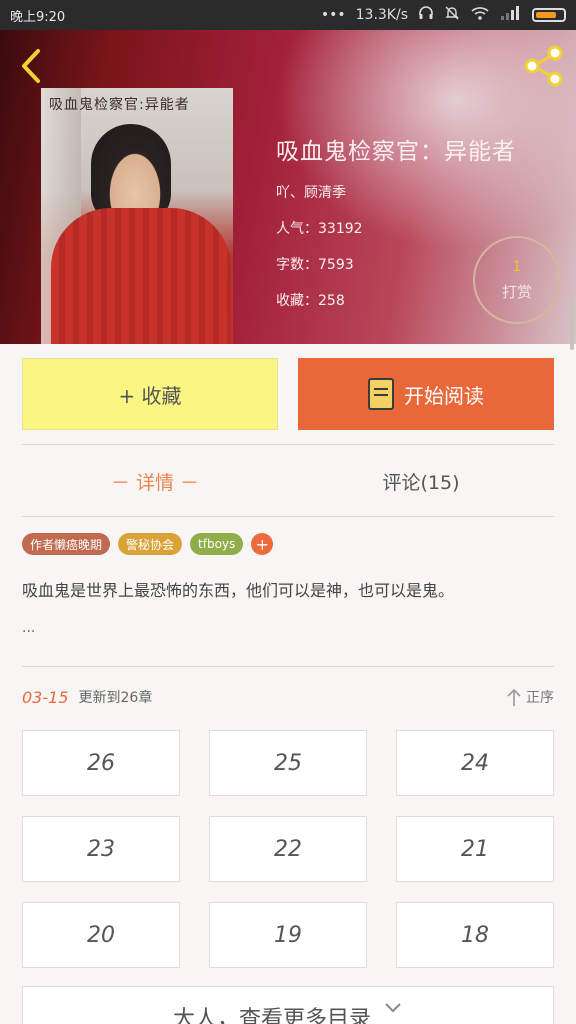 Image resolution: width=576 pixels, height=1024 pixels. What do you see at coordinates (381, 394) in the screenshot?
I see `book-icon` at bounding box center [381, 394].